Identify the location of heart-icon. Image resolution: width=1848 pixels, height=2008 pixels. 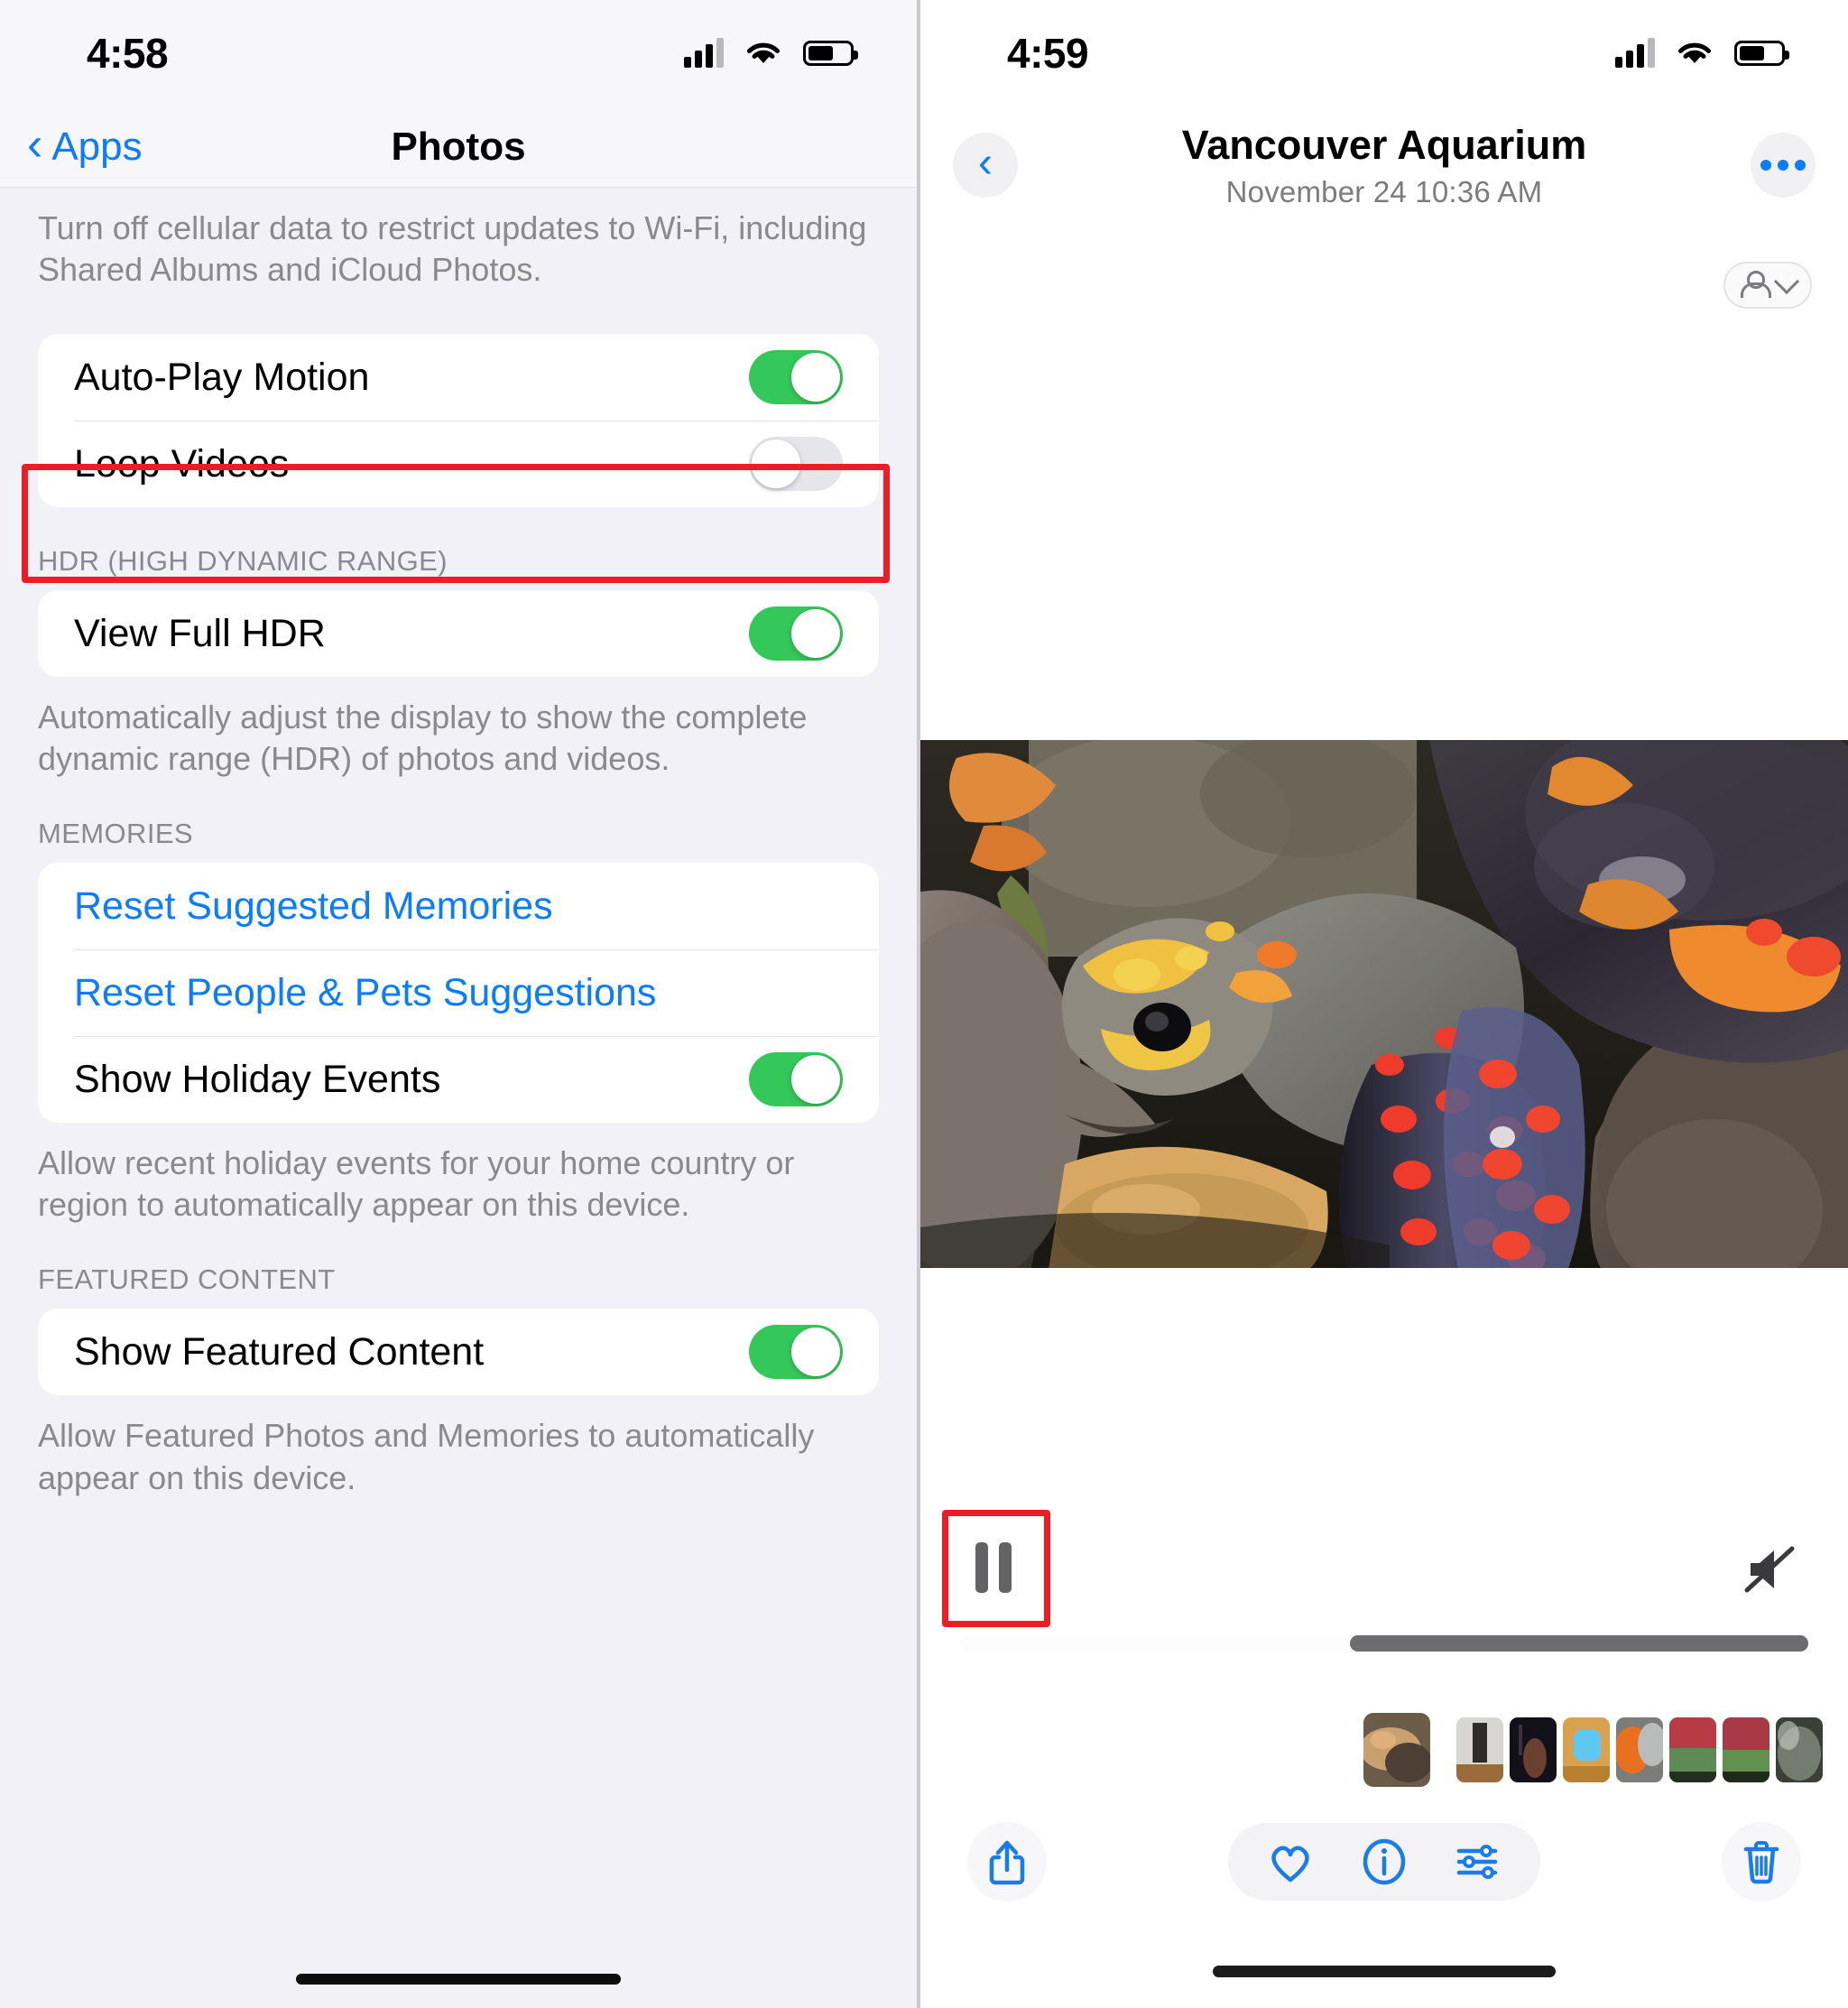
(1290, 1864).